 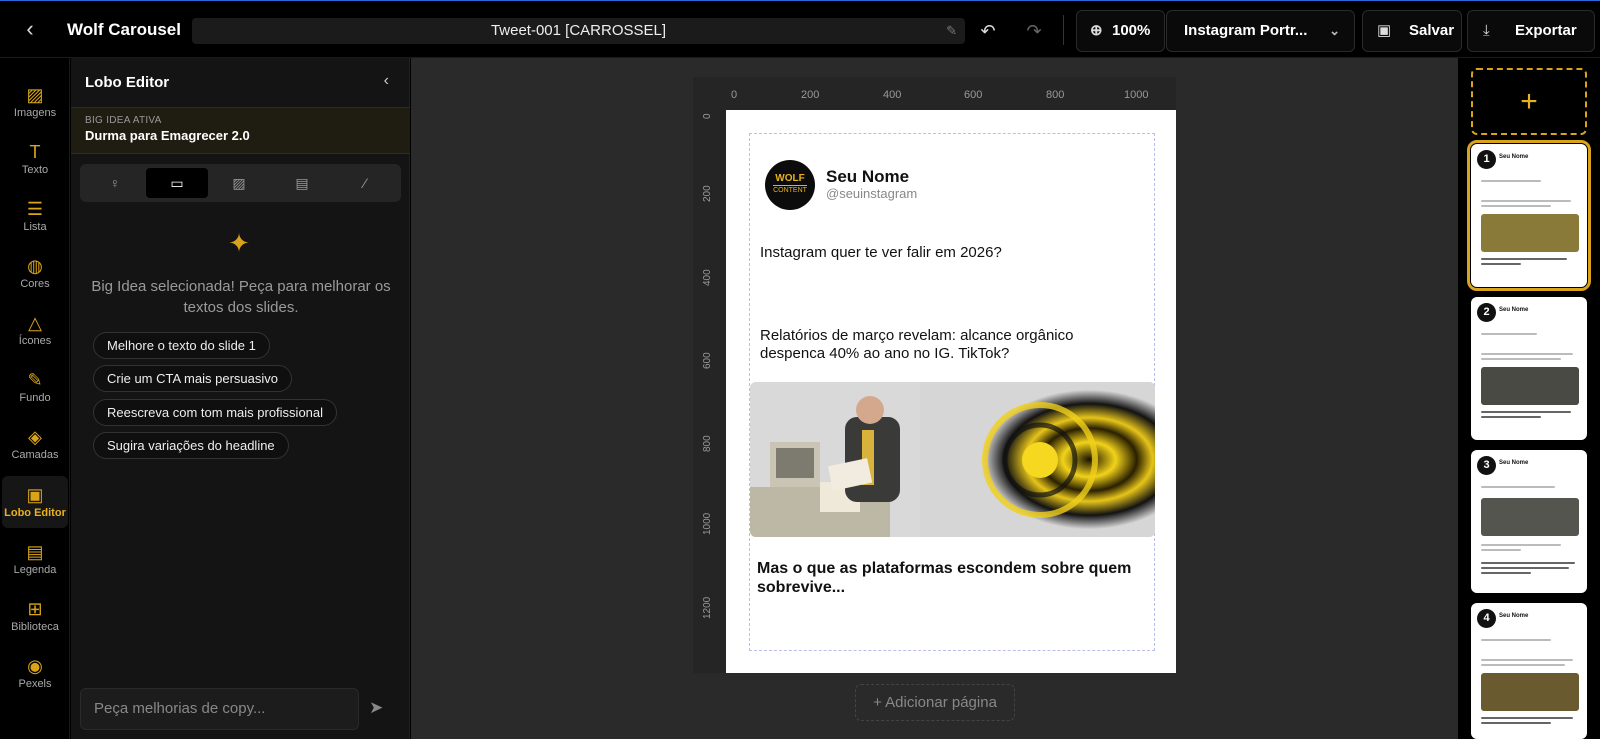 I want to click on rail-item-legenda: ▤ Legenda, so click(x=35, y=559).